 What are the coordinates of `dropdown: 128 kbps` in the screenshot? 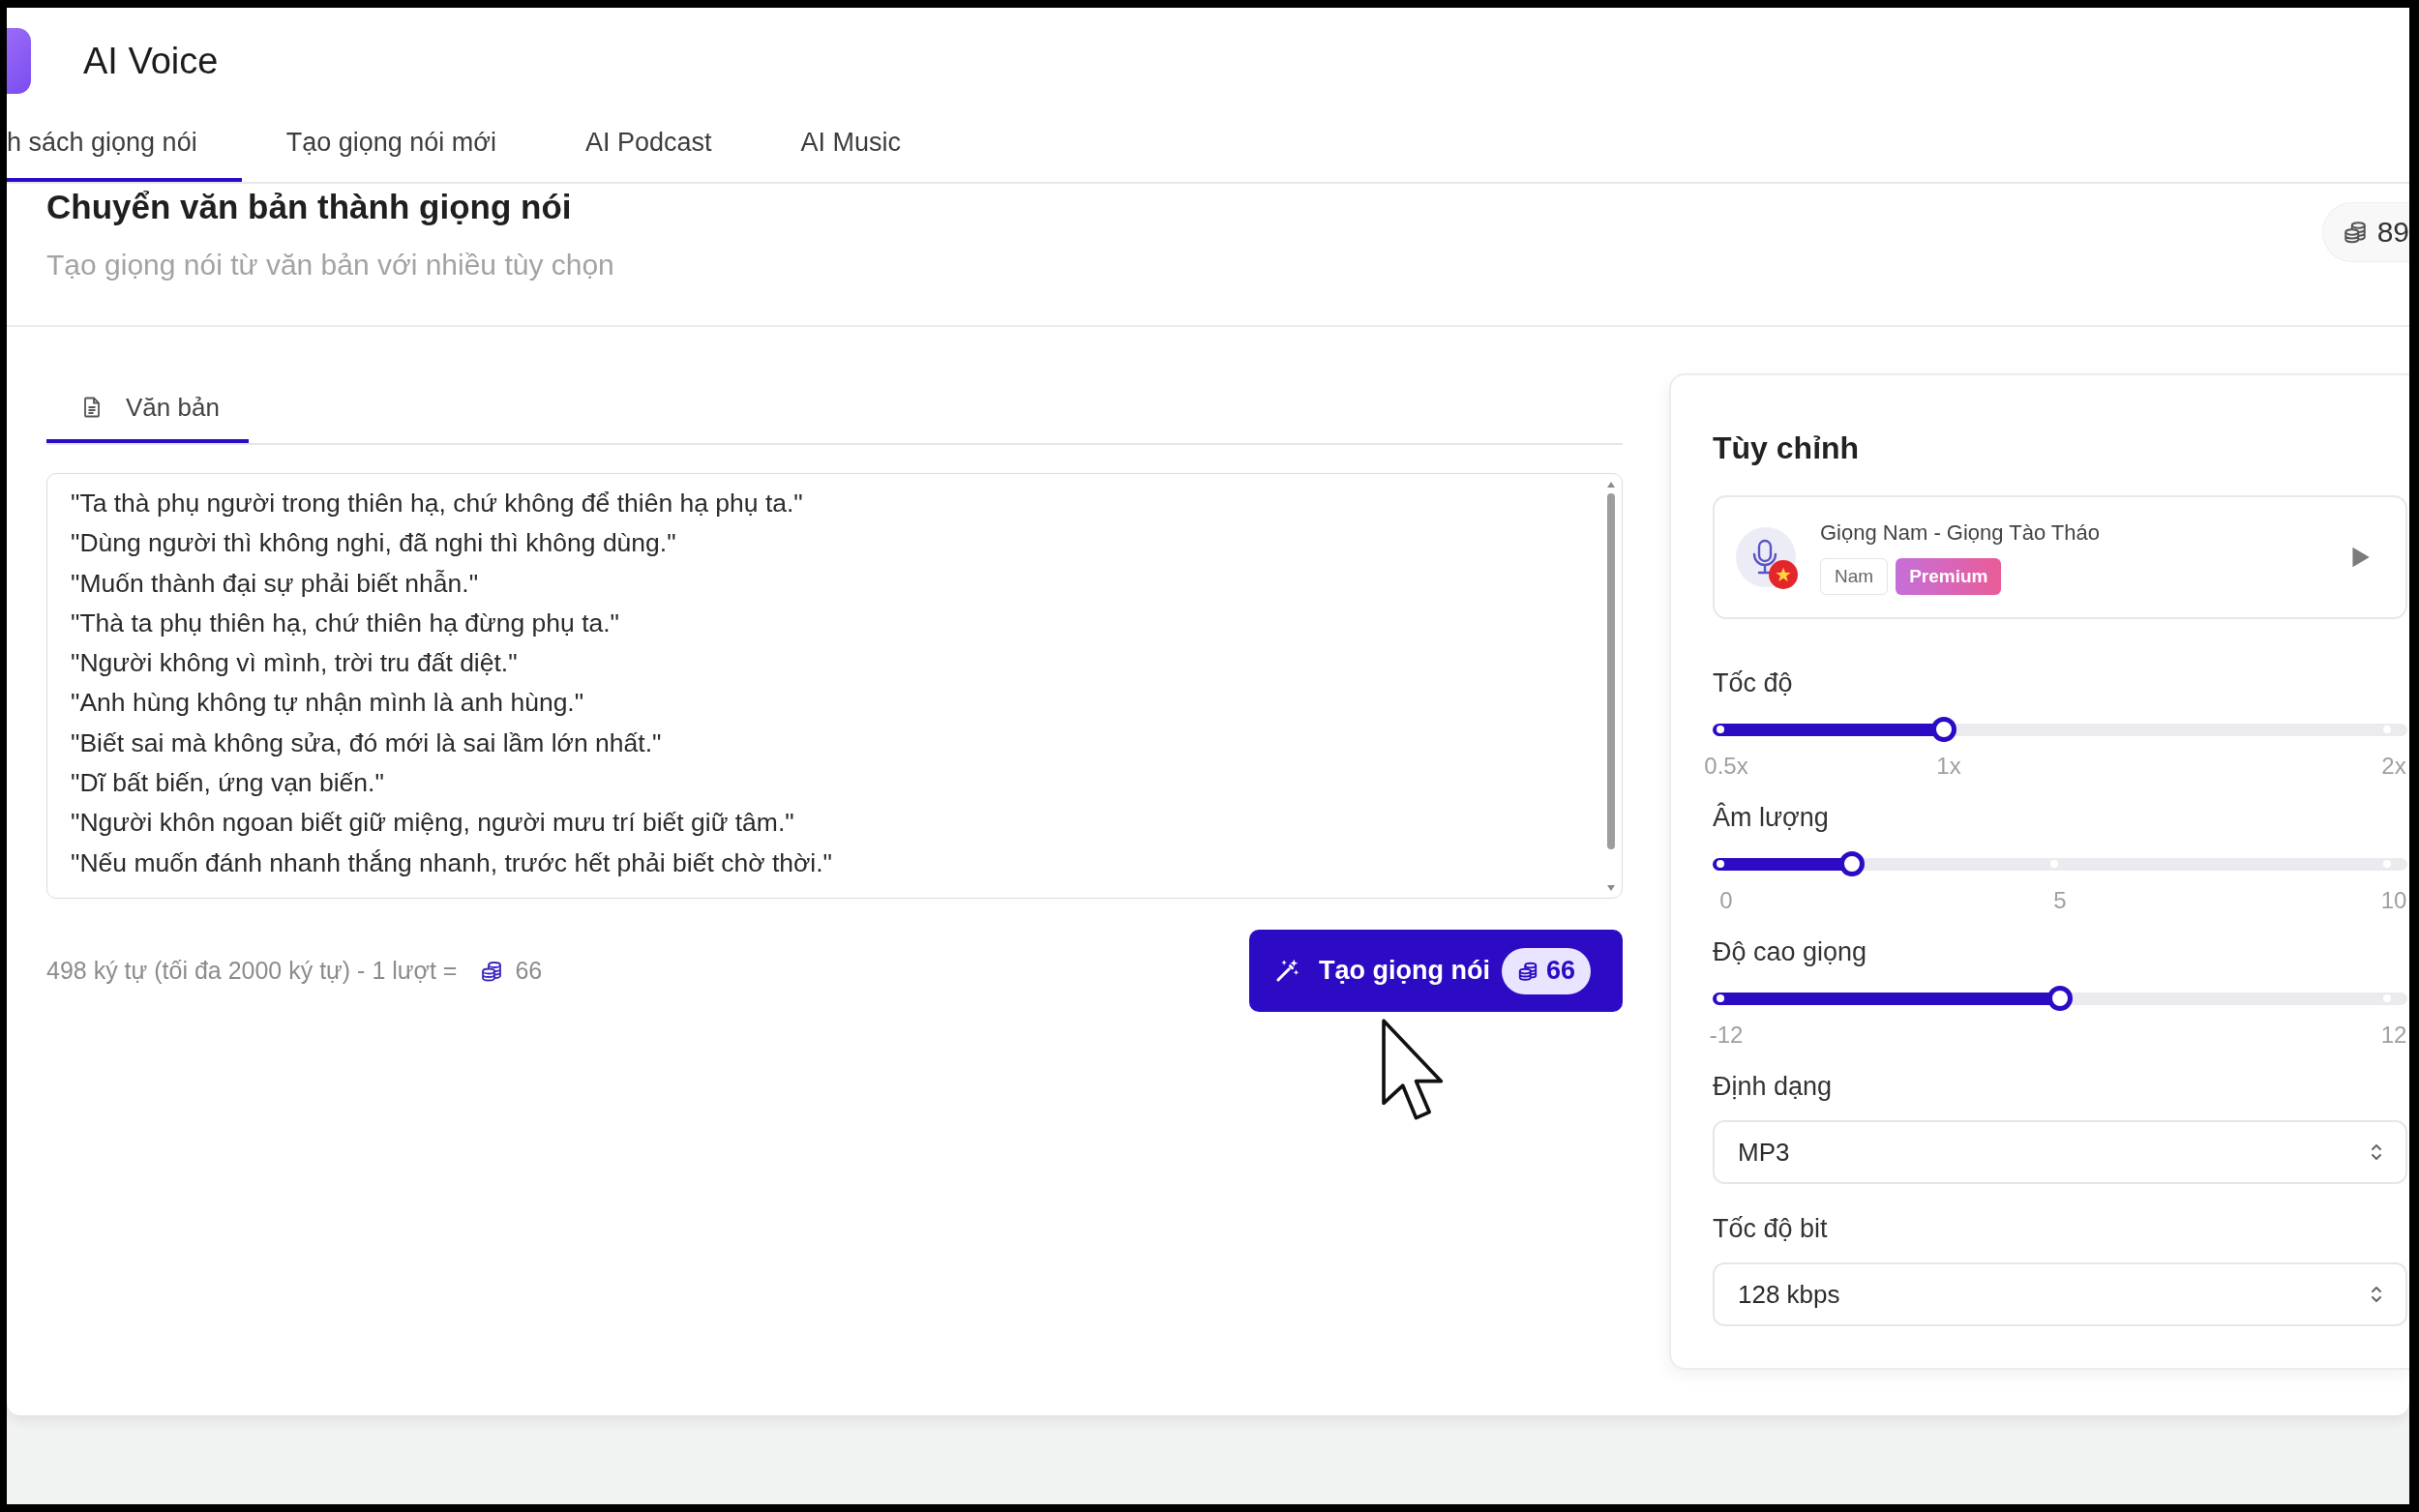 It's located at (2060, 1294).